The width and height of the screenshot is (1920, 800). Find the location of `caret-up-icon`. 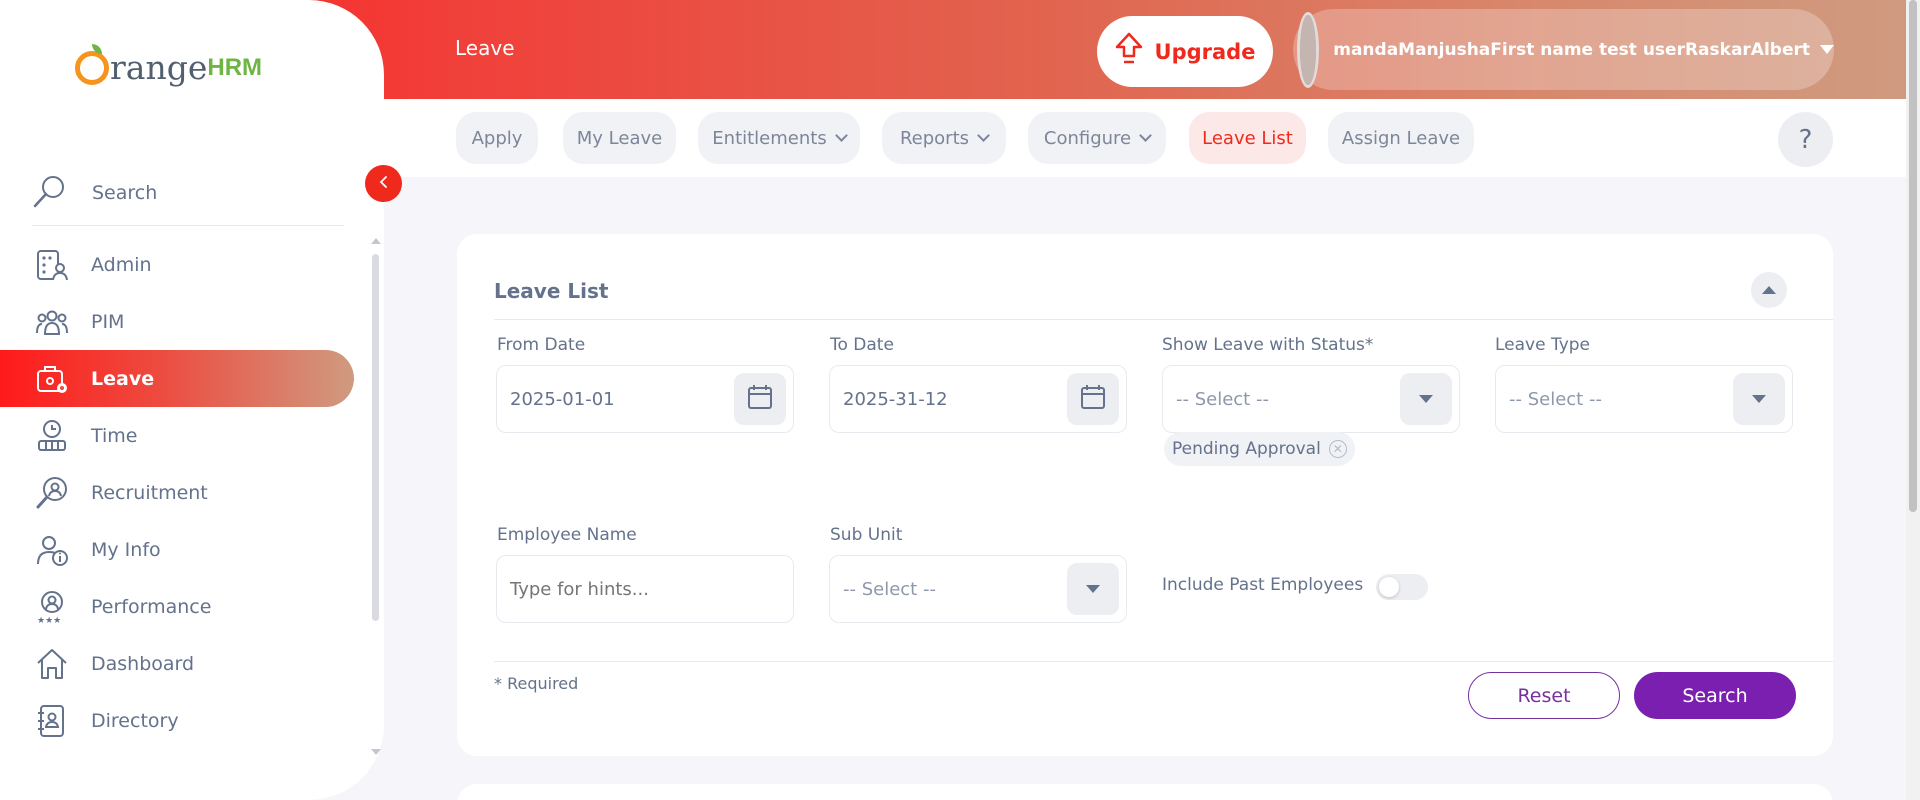

caret-up-icon is located at coordinates (1769, 290).